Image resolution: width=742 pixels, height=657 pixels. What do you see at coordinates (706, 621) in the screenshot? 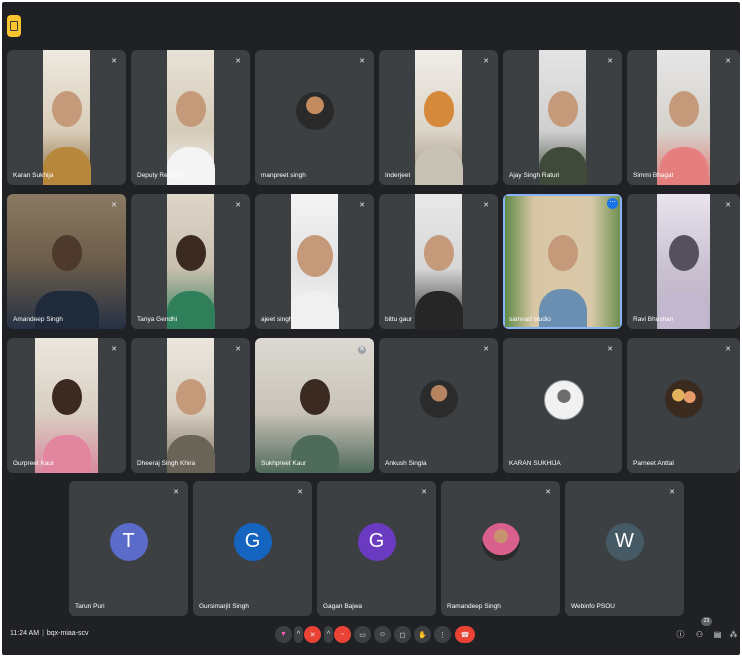
I see `participant-count-badge: 23` at bounding box center [706, 621].